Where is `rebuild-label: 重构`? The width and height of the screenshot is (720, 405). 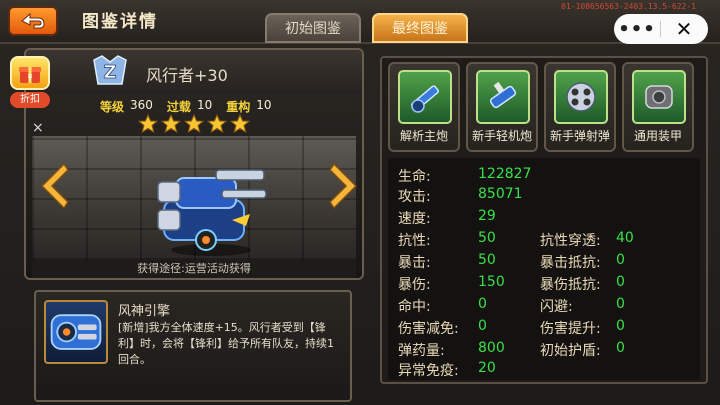
rebuild-label: 重构 is located at coordinates (238, 107).